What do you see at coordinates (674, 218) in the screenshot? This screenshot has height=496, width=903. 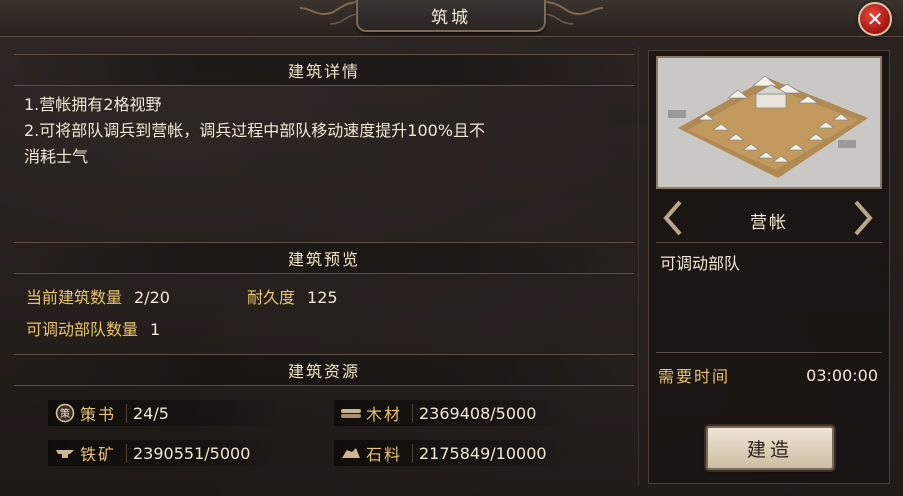 I see `prev-arrow-icon` at bounding box center [674, 218].